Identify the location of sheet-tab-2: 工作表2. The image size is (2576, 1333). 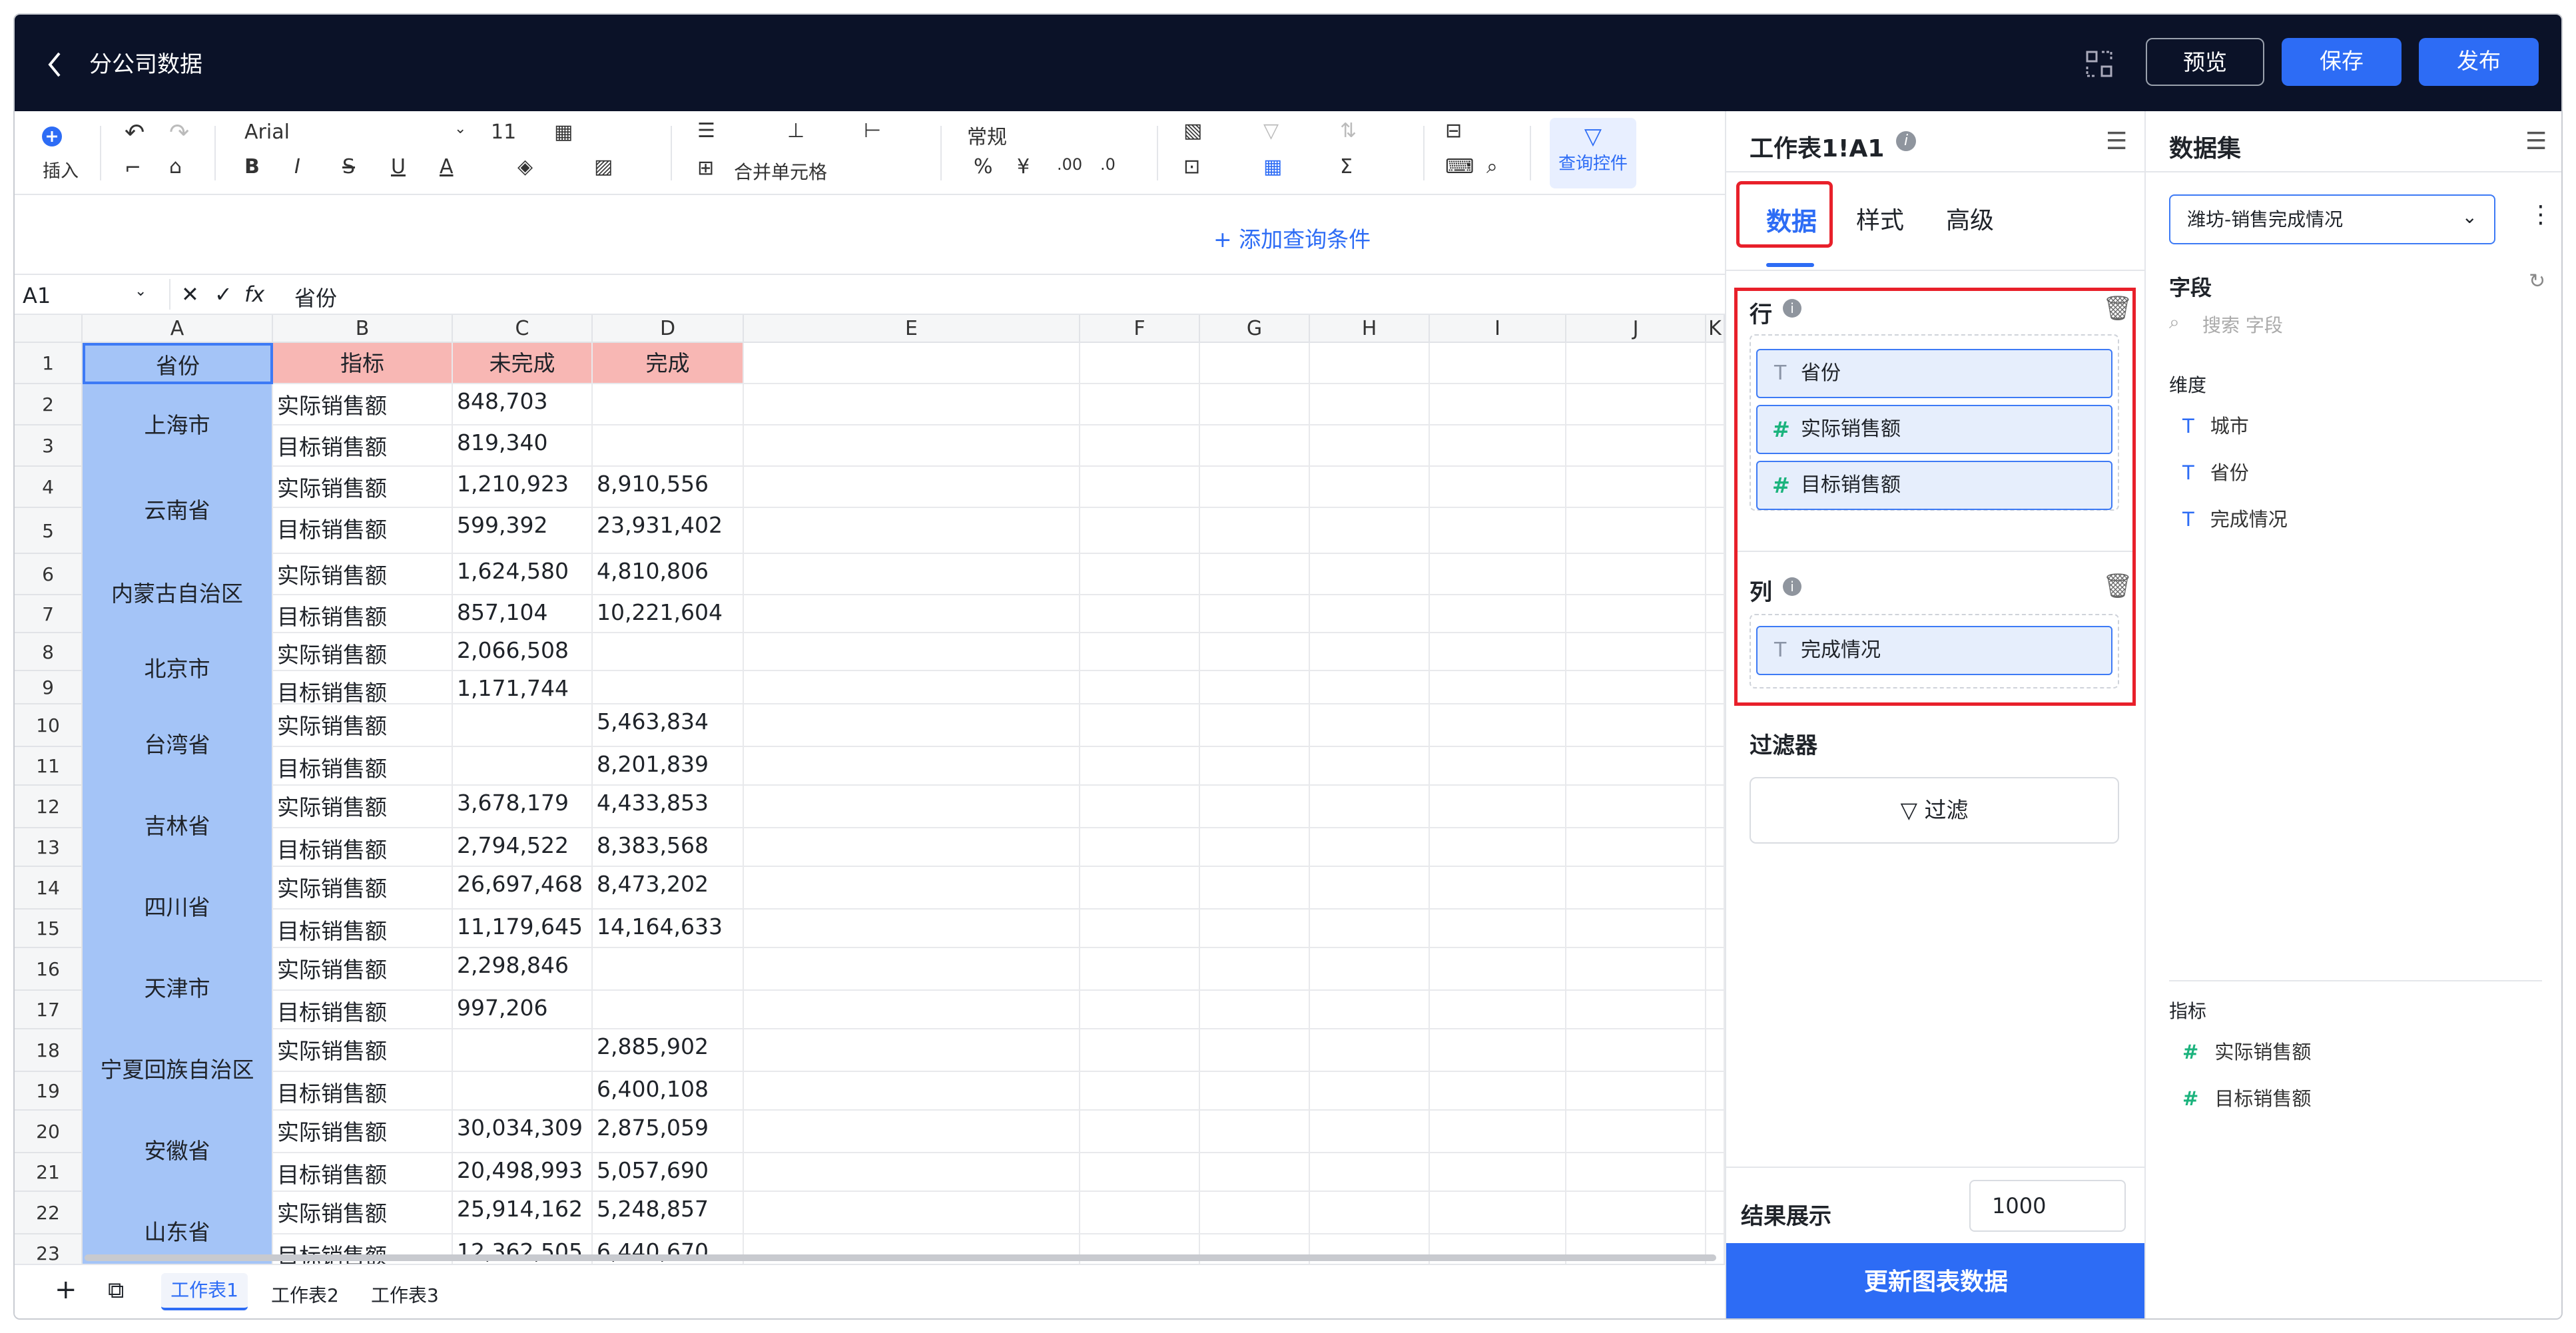
(305, 1295).